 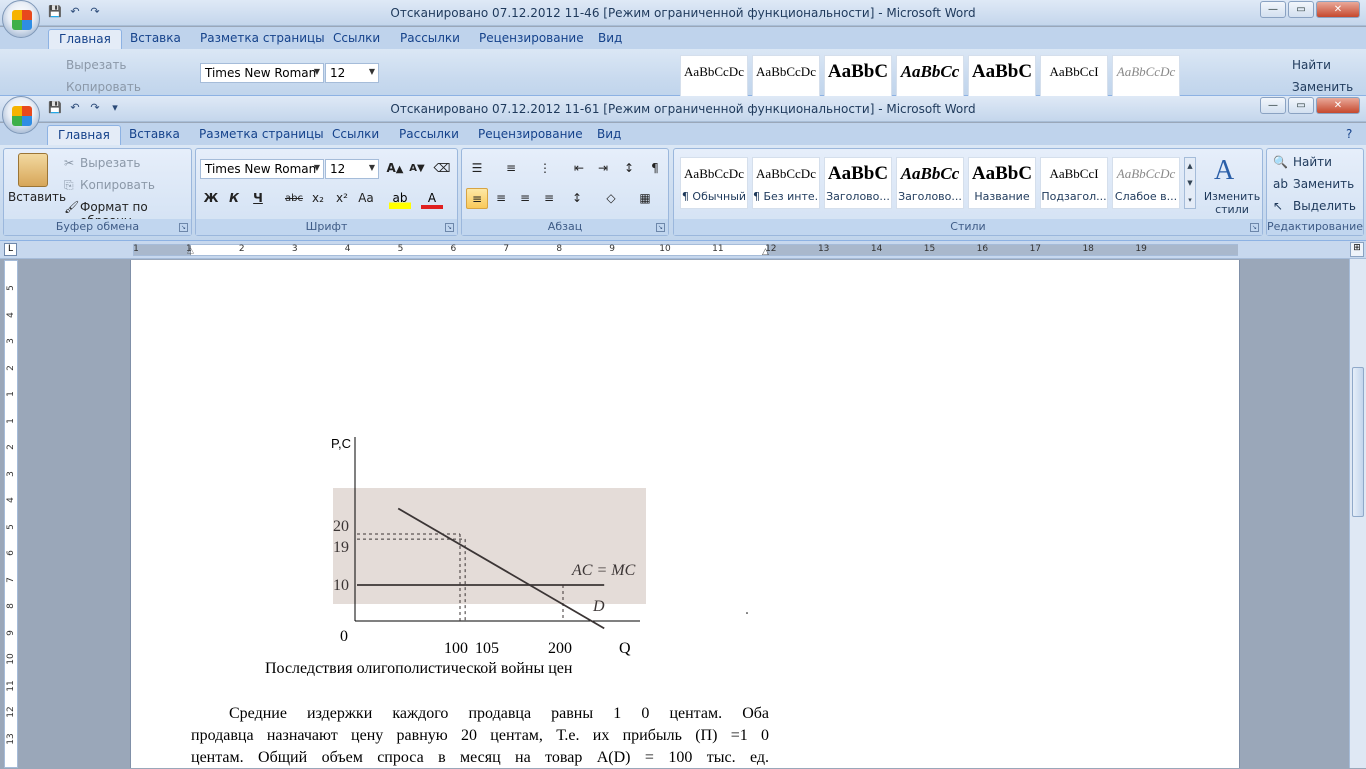 What do you see at coordinates (234, 198) in the screenshot?
I see `italic-button: К` at bounding box center [234, 198].